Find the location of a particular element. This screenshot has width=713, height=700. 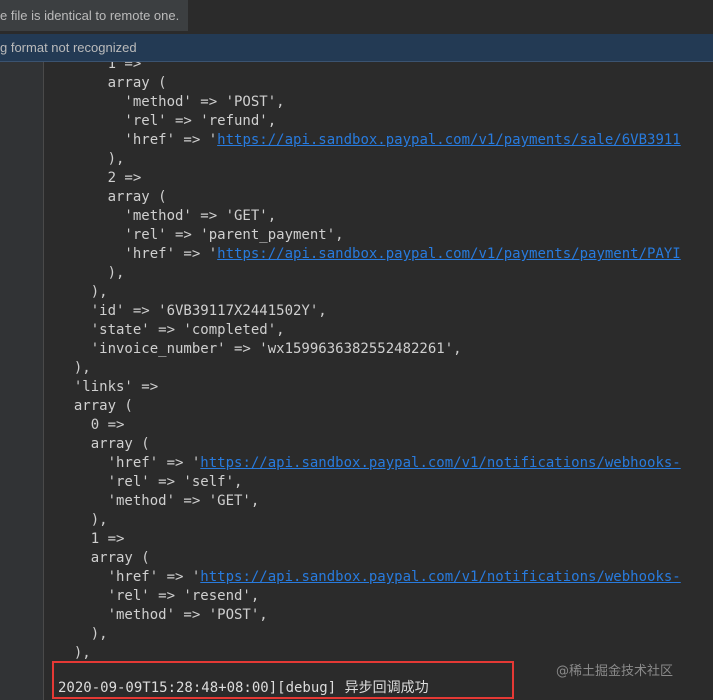

code-line: 'id' => '6VB39117X2441502Y', is located at coordinates (192, 311).